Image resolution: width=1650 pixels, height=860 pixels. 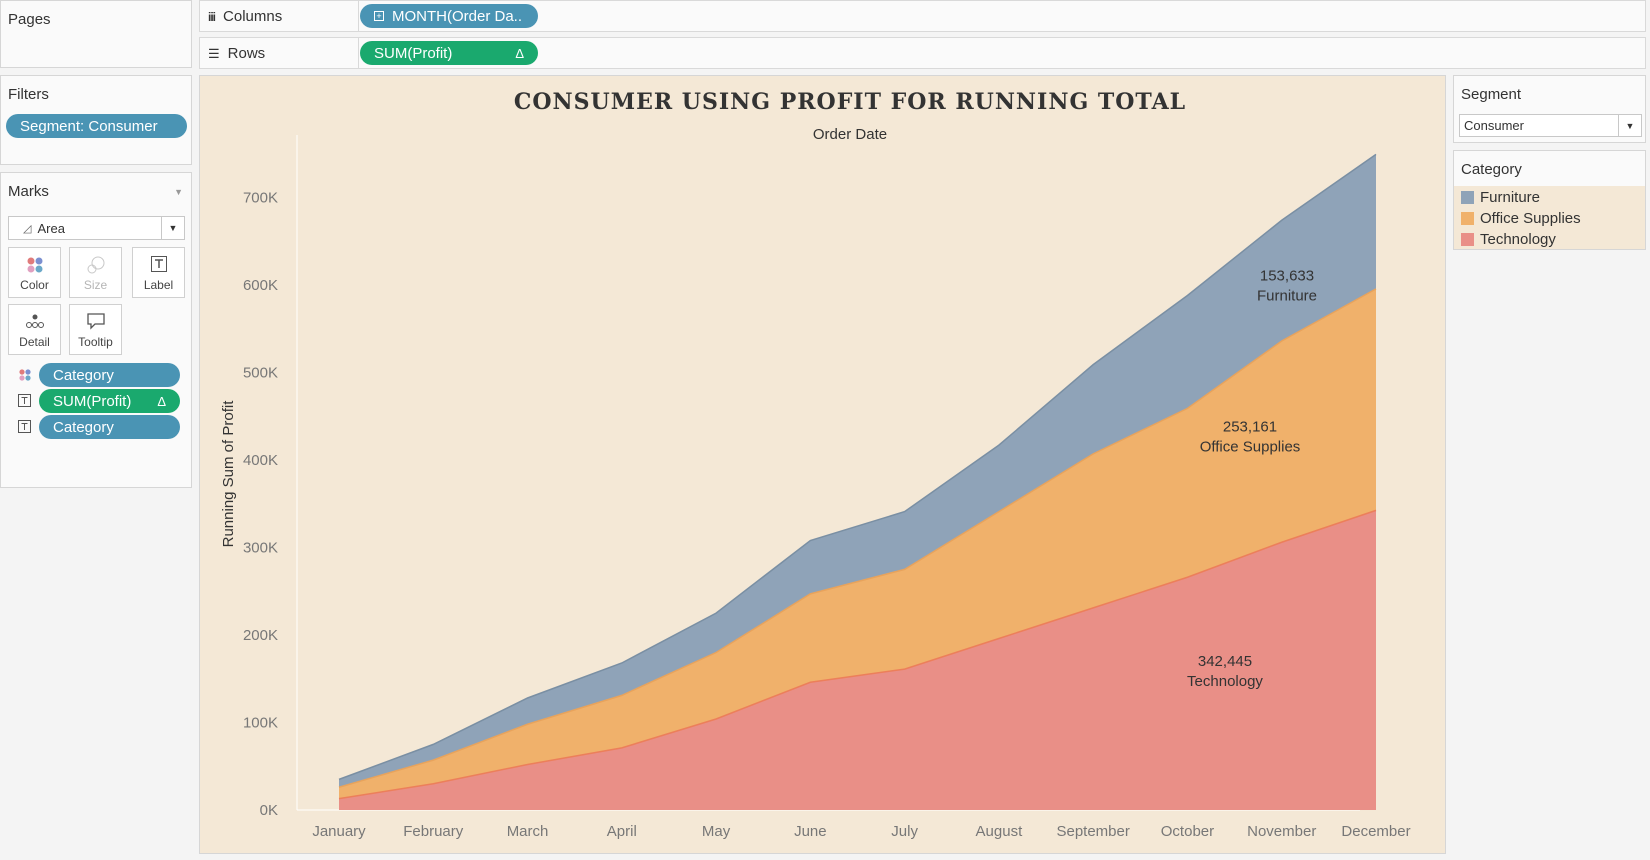 What do you see at coordinates (1281, 831) in the screenshot?
I see `x-tick-label: November` at bounding box center [1281, 831].